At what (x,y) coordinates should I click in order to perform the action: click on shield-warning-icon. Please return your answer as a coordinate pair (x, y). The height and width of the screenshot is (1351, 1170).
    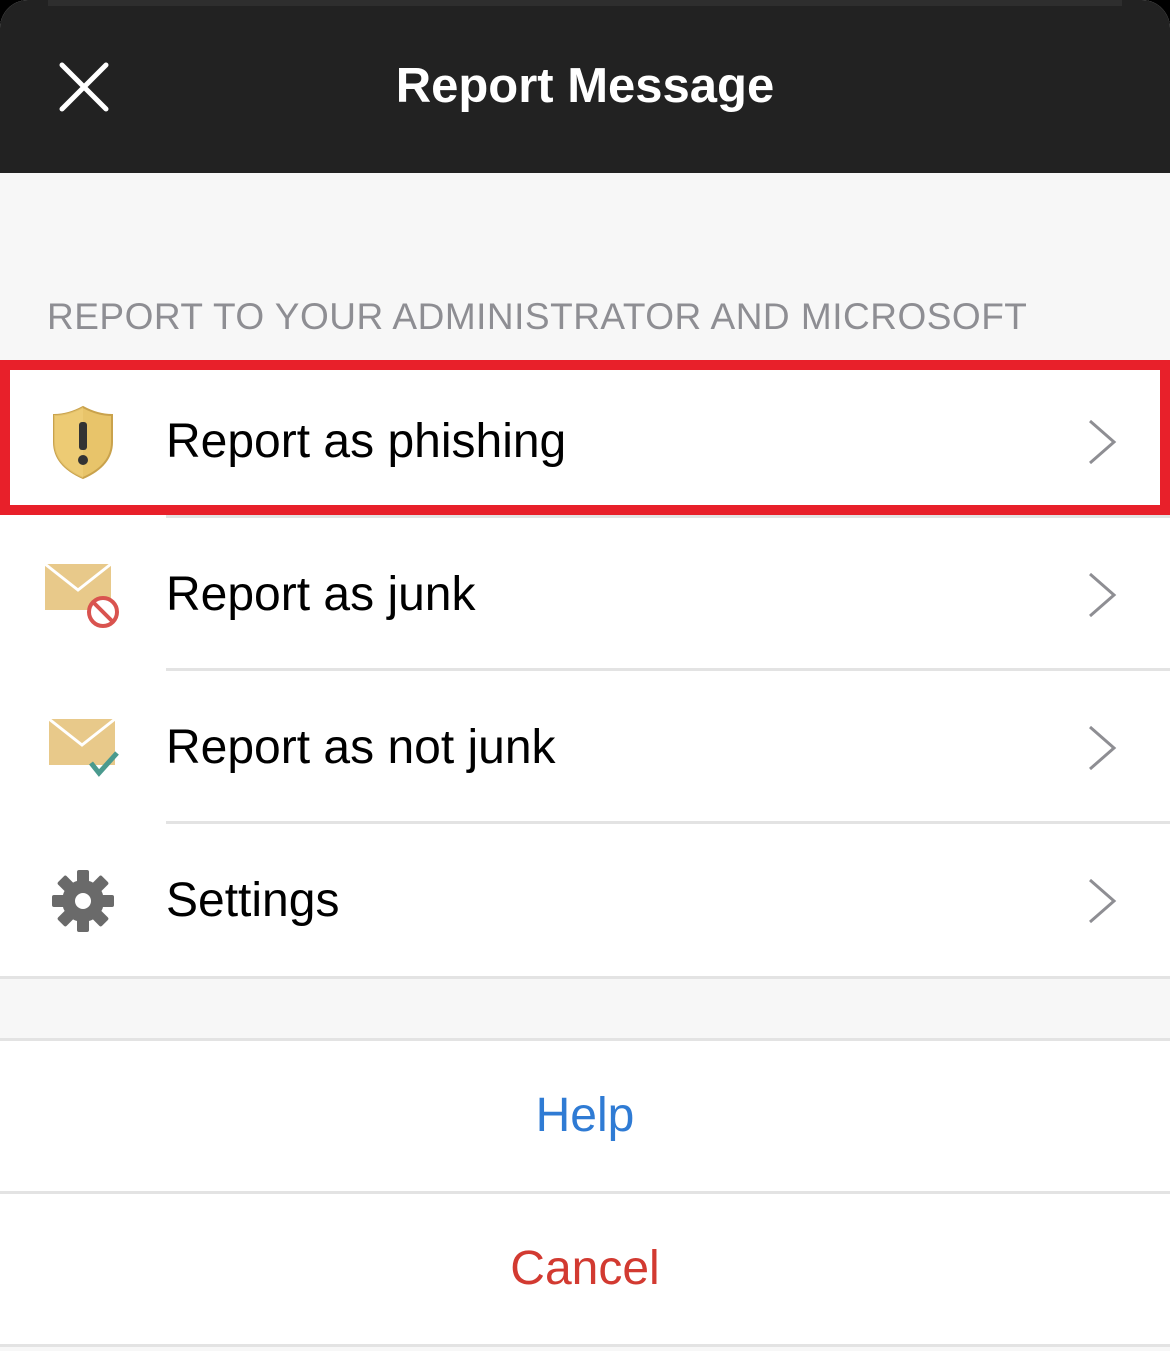
    Looking at the image, I should click on (83, 442).